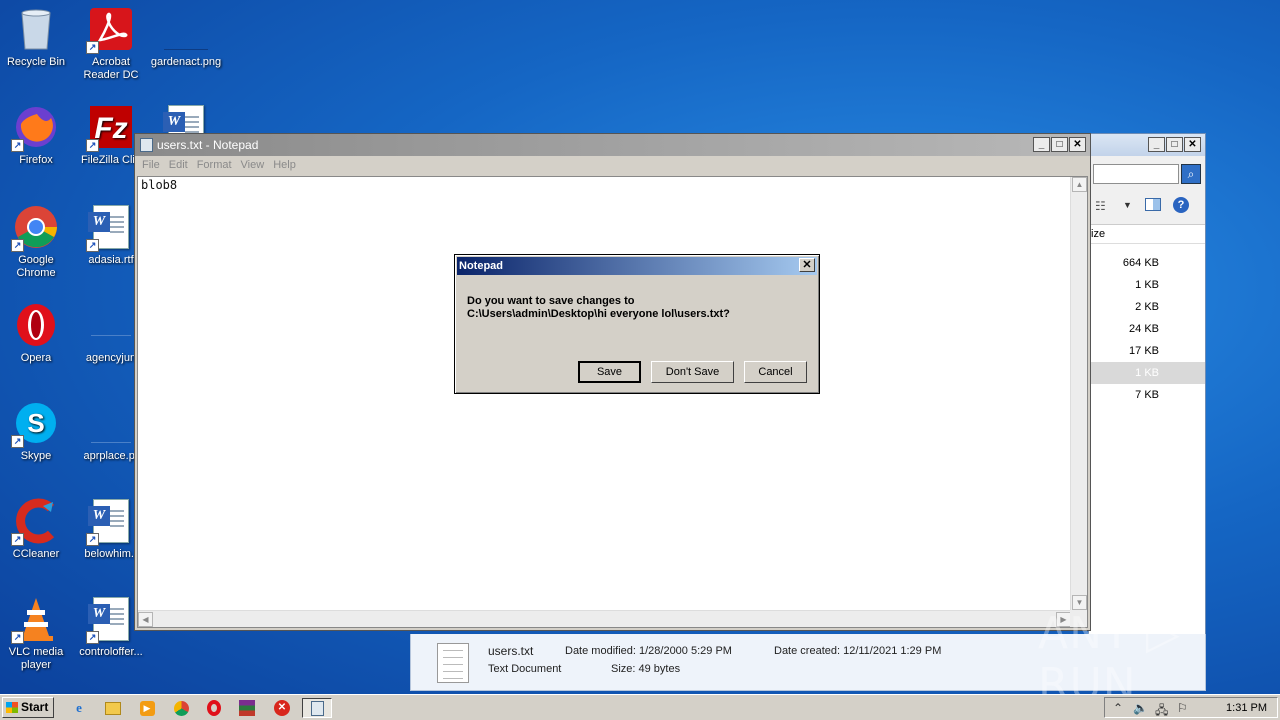 The width and height of the screenshot is (1280, 720). What do you see at coordinates (282, 708) in the screenshot?
I see `error-icon: ✕` at bounding box center [282, 708].